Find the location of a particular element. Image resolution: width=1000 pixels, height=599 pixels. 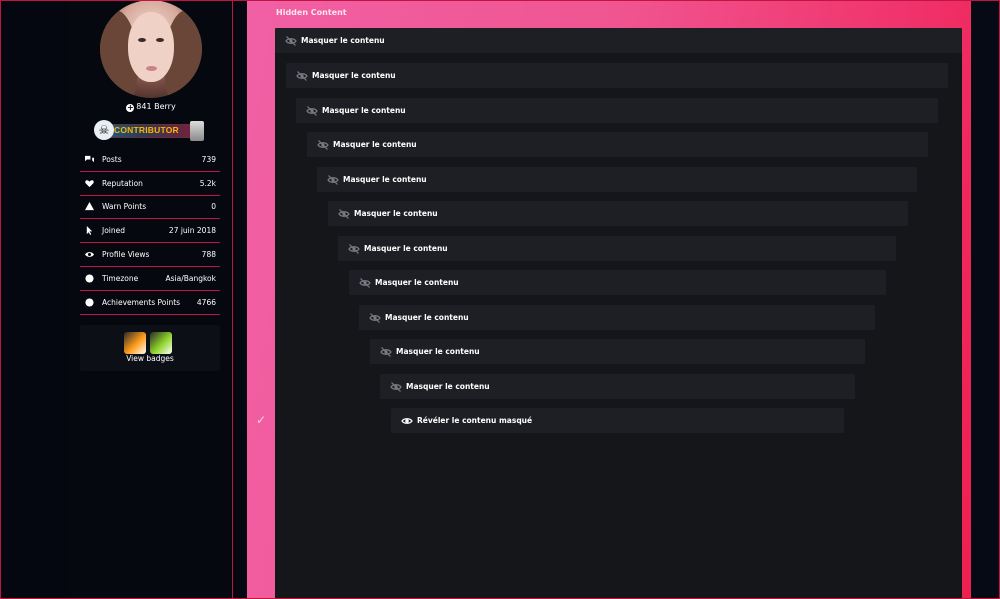

badge-green-icon is located at coordinates (161, 343).